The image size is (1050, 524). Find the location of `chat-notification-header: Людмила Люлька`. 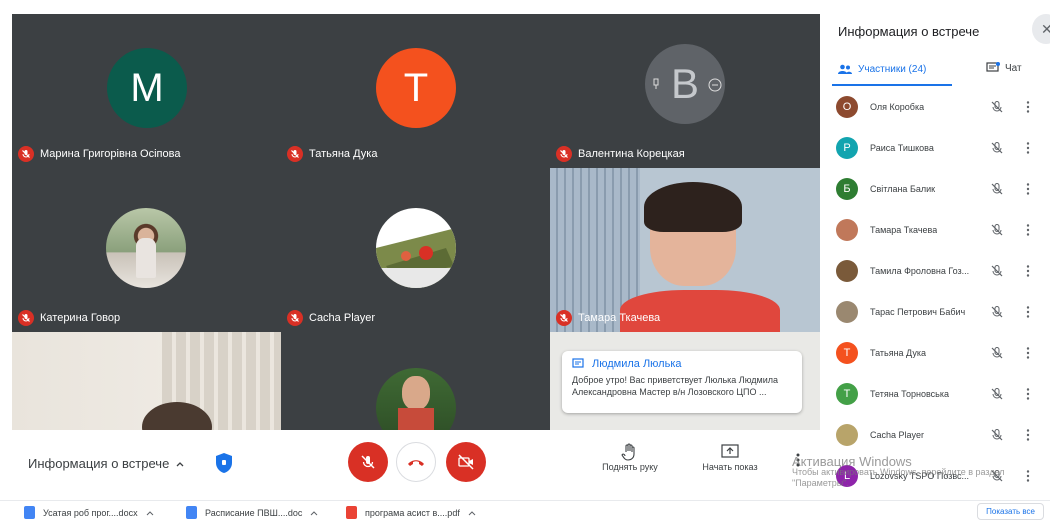

chat-notification-header: Людмила Люлька is located at coordinates (682, 364).